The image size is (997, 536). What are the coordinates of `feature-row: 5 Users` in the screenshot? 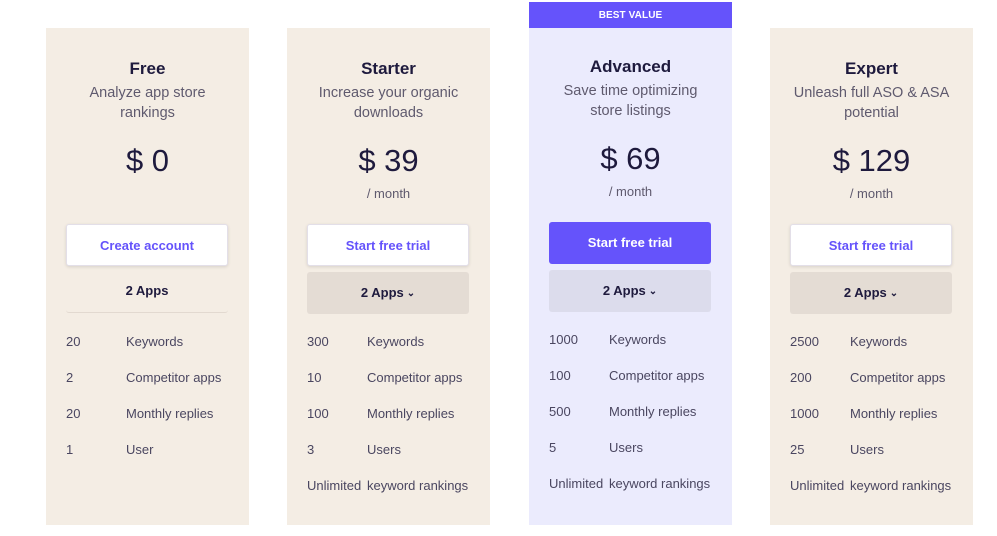 It's located at (635, 448).